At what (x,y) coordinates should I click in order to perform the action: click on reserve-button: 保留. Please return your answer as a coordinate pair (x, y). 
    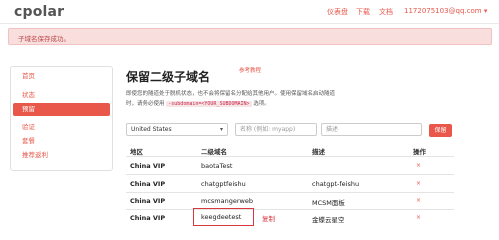
    Looking at the image, I should click on (440, 130).